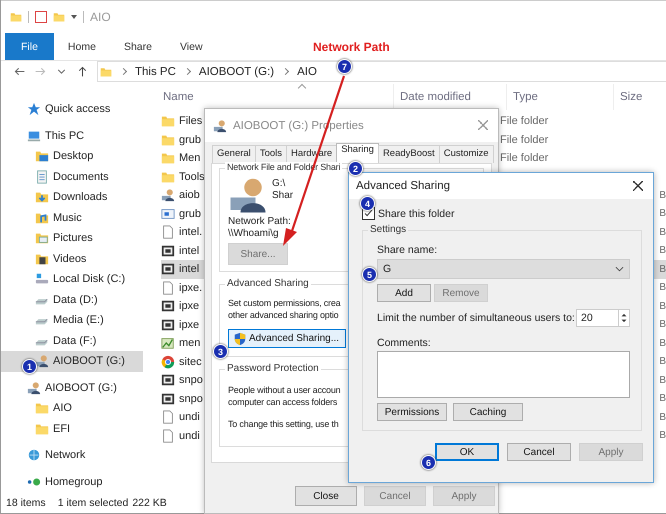 This screenshot has height=514, width=666. I want to click on description-text: other advanced sharing optio, so click(283, 315).